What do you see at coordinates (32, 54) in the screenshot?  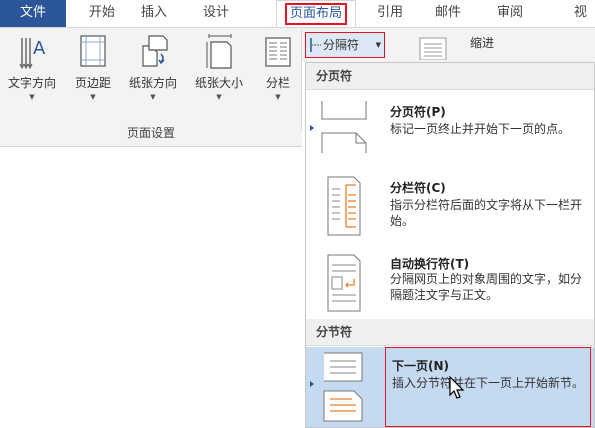 I see `text-direction-icon: A` at bounding box center [32, 54].